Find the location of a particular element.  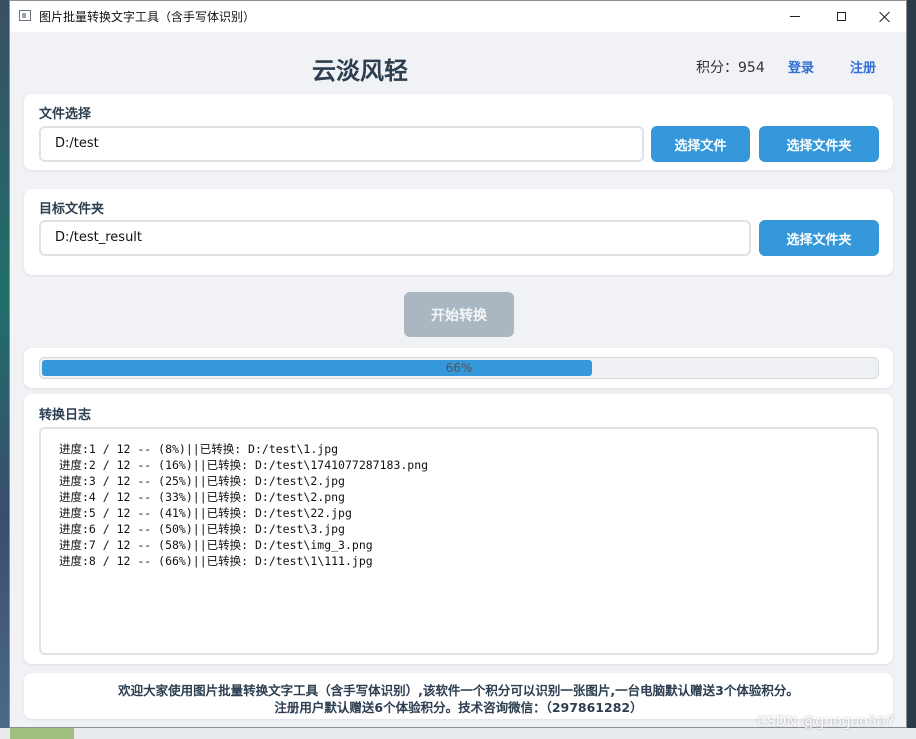

log-label: 转换日志 is located at coordinates (65, 415).